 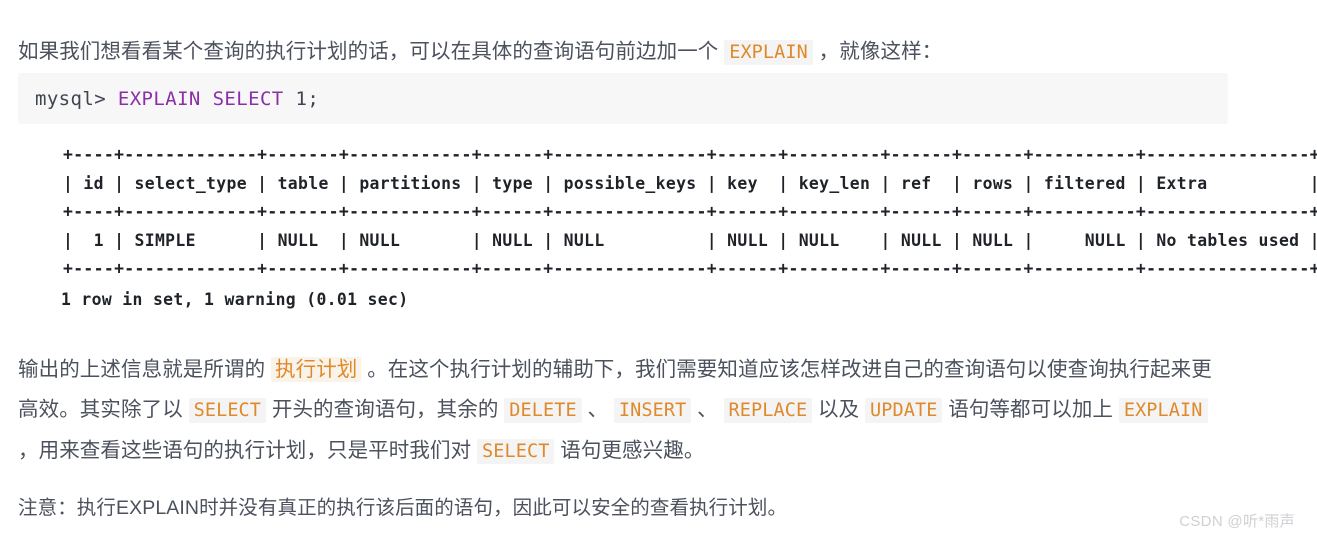 I want to click on body-seg-9: 语句更感兴趣。, so click(x=629, y=450).